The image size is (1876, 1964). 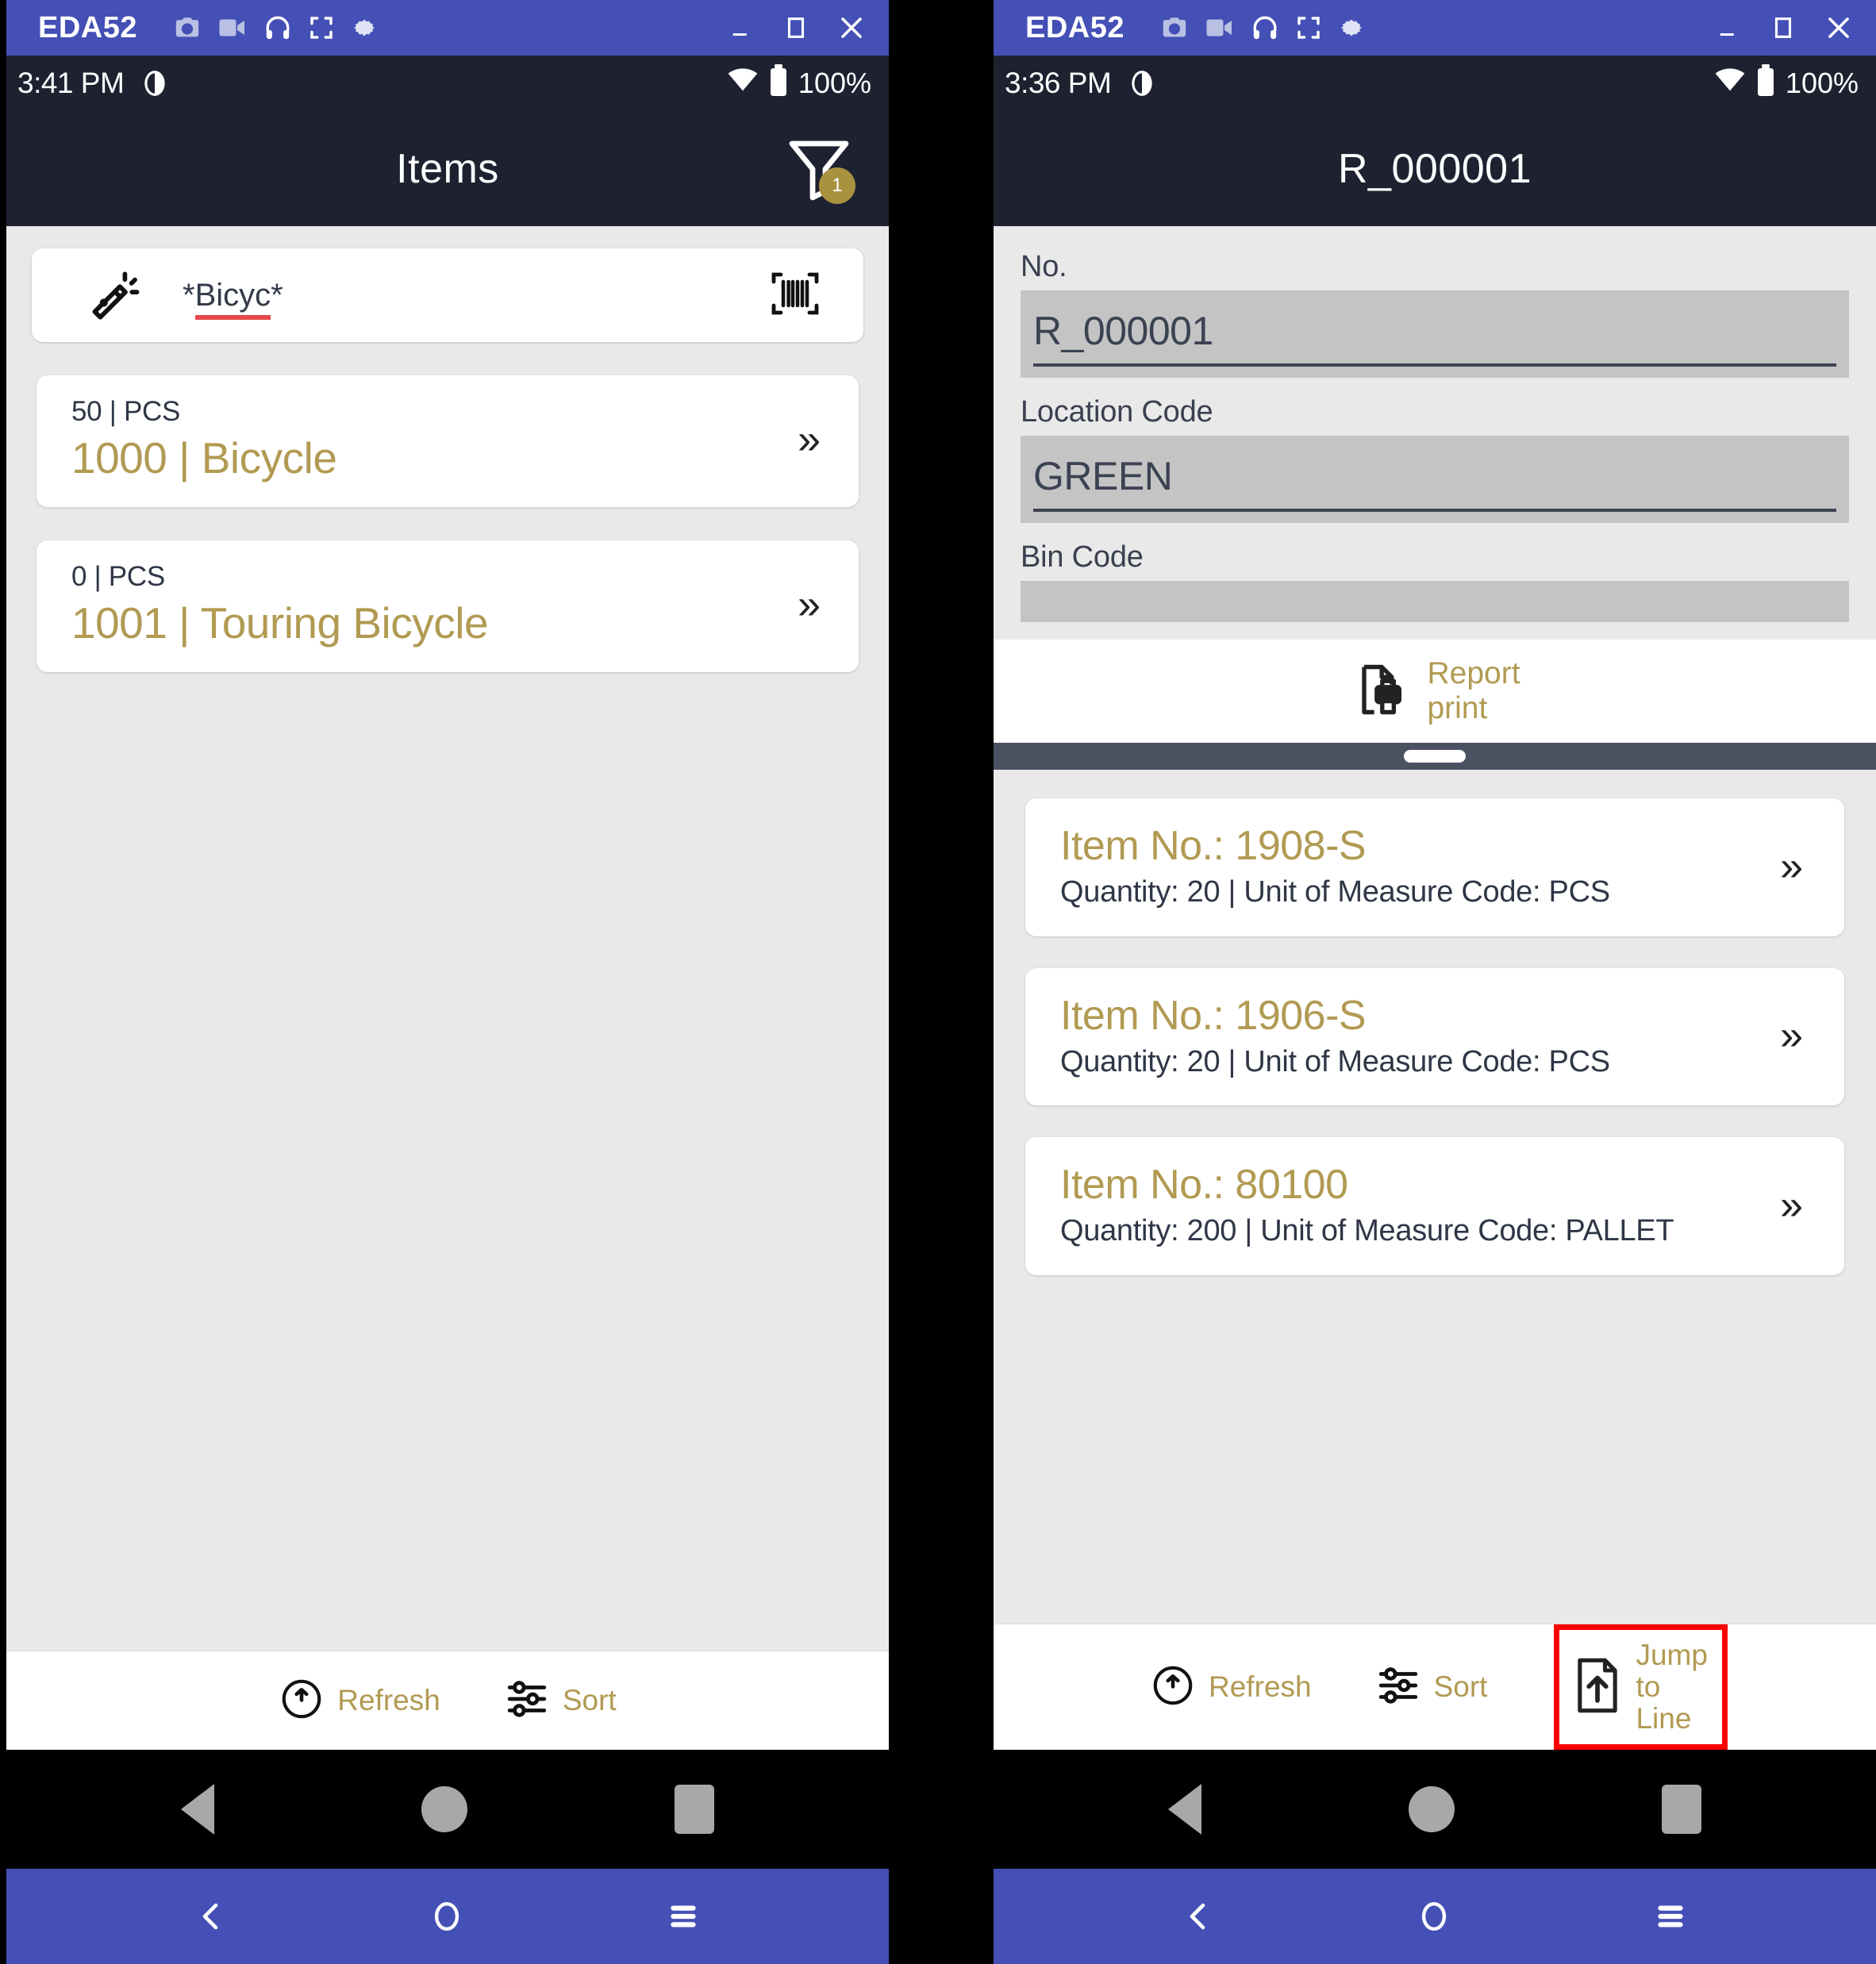 I want to click on jump-to-line-icon, so click(x=1597, y=1688).